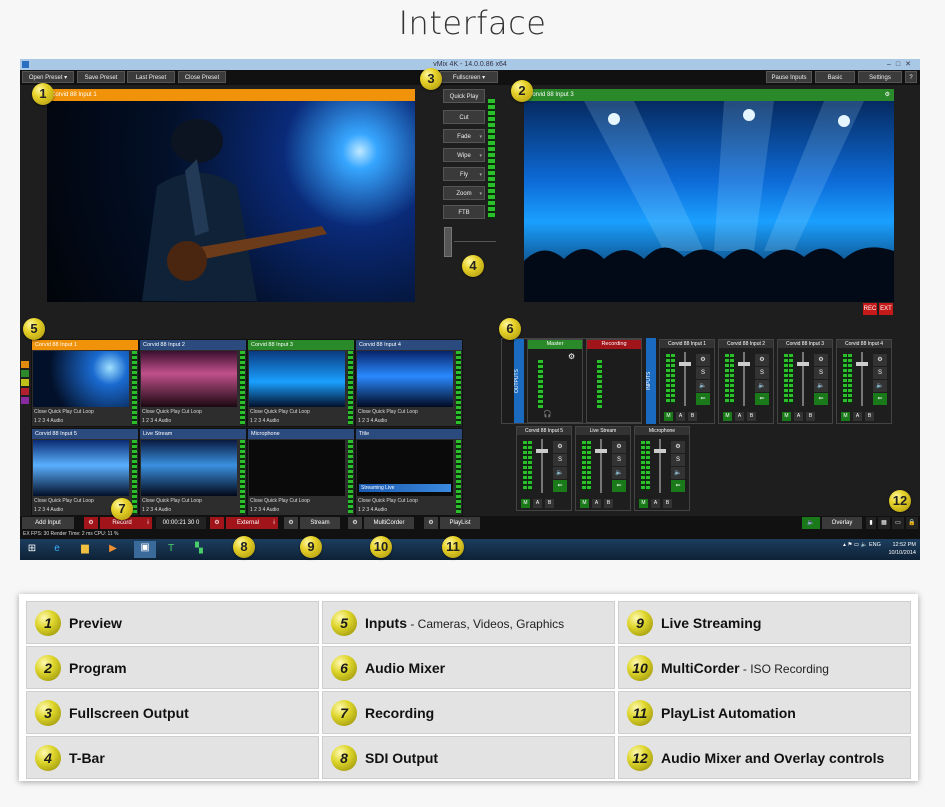 The width and height of the screenshot is (945, 807). Describe the element at coordinates (217, 523) in the screenshot. I see `external-settings-gear-icon: ⚙` at that location.